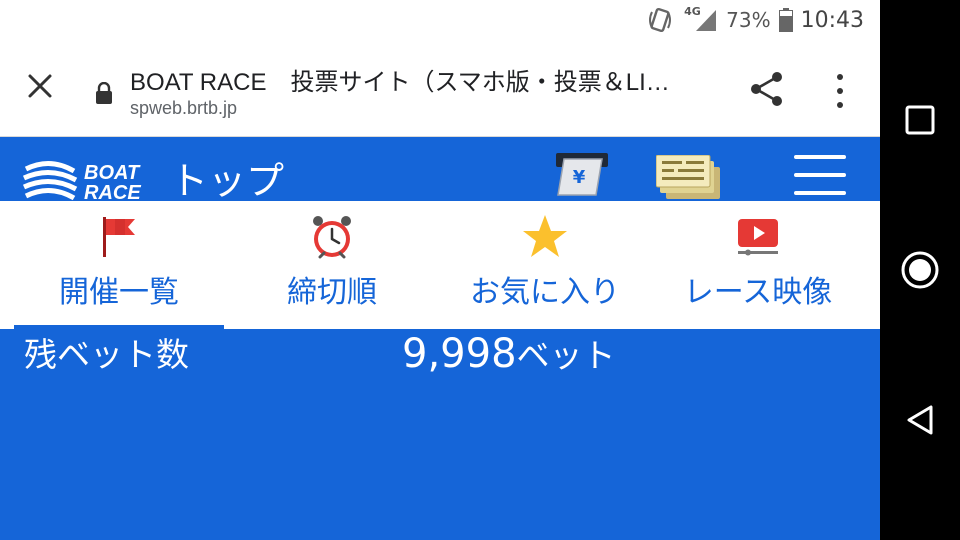 The image size is (960, 540). Describe the element at coordinates (579, 177) in the screenshot. I see `yen-symbol: ¥` at that location.